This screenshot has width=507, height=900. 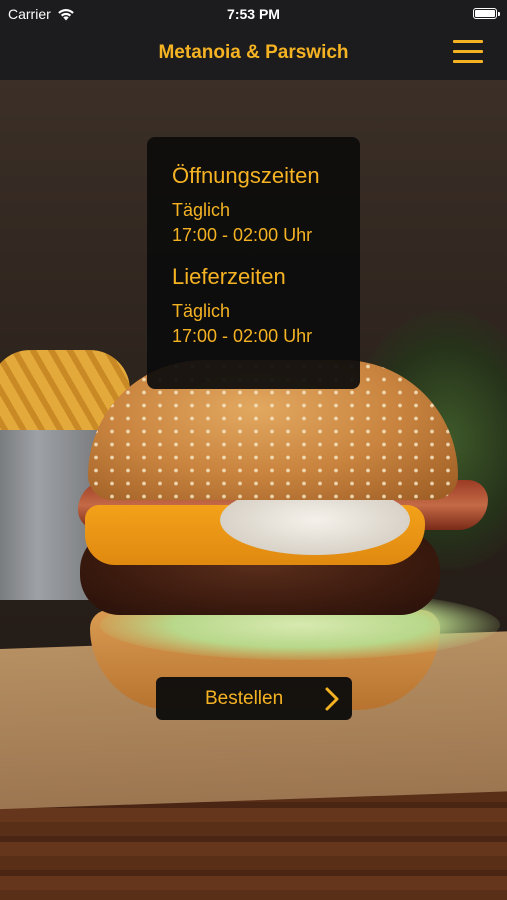 I want to click on battery-icon, so click(x=486, y=13).